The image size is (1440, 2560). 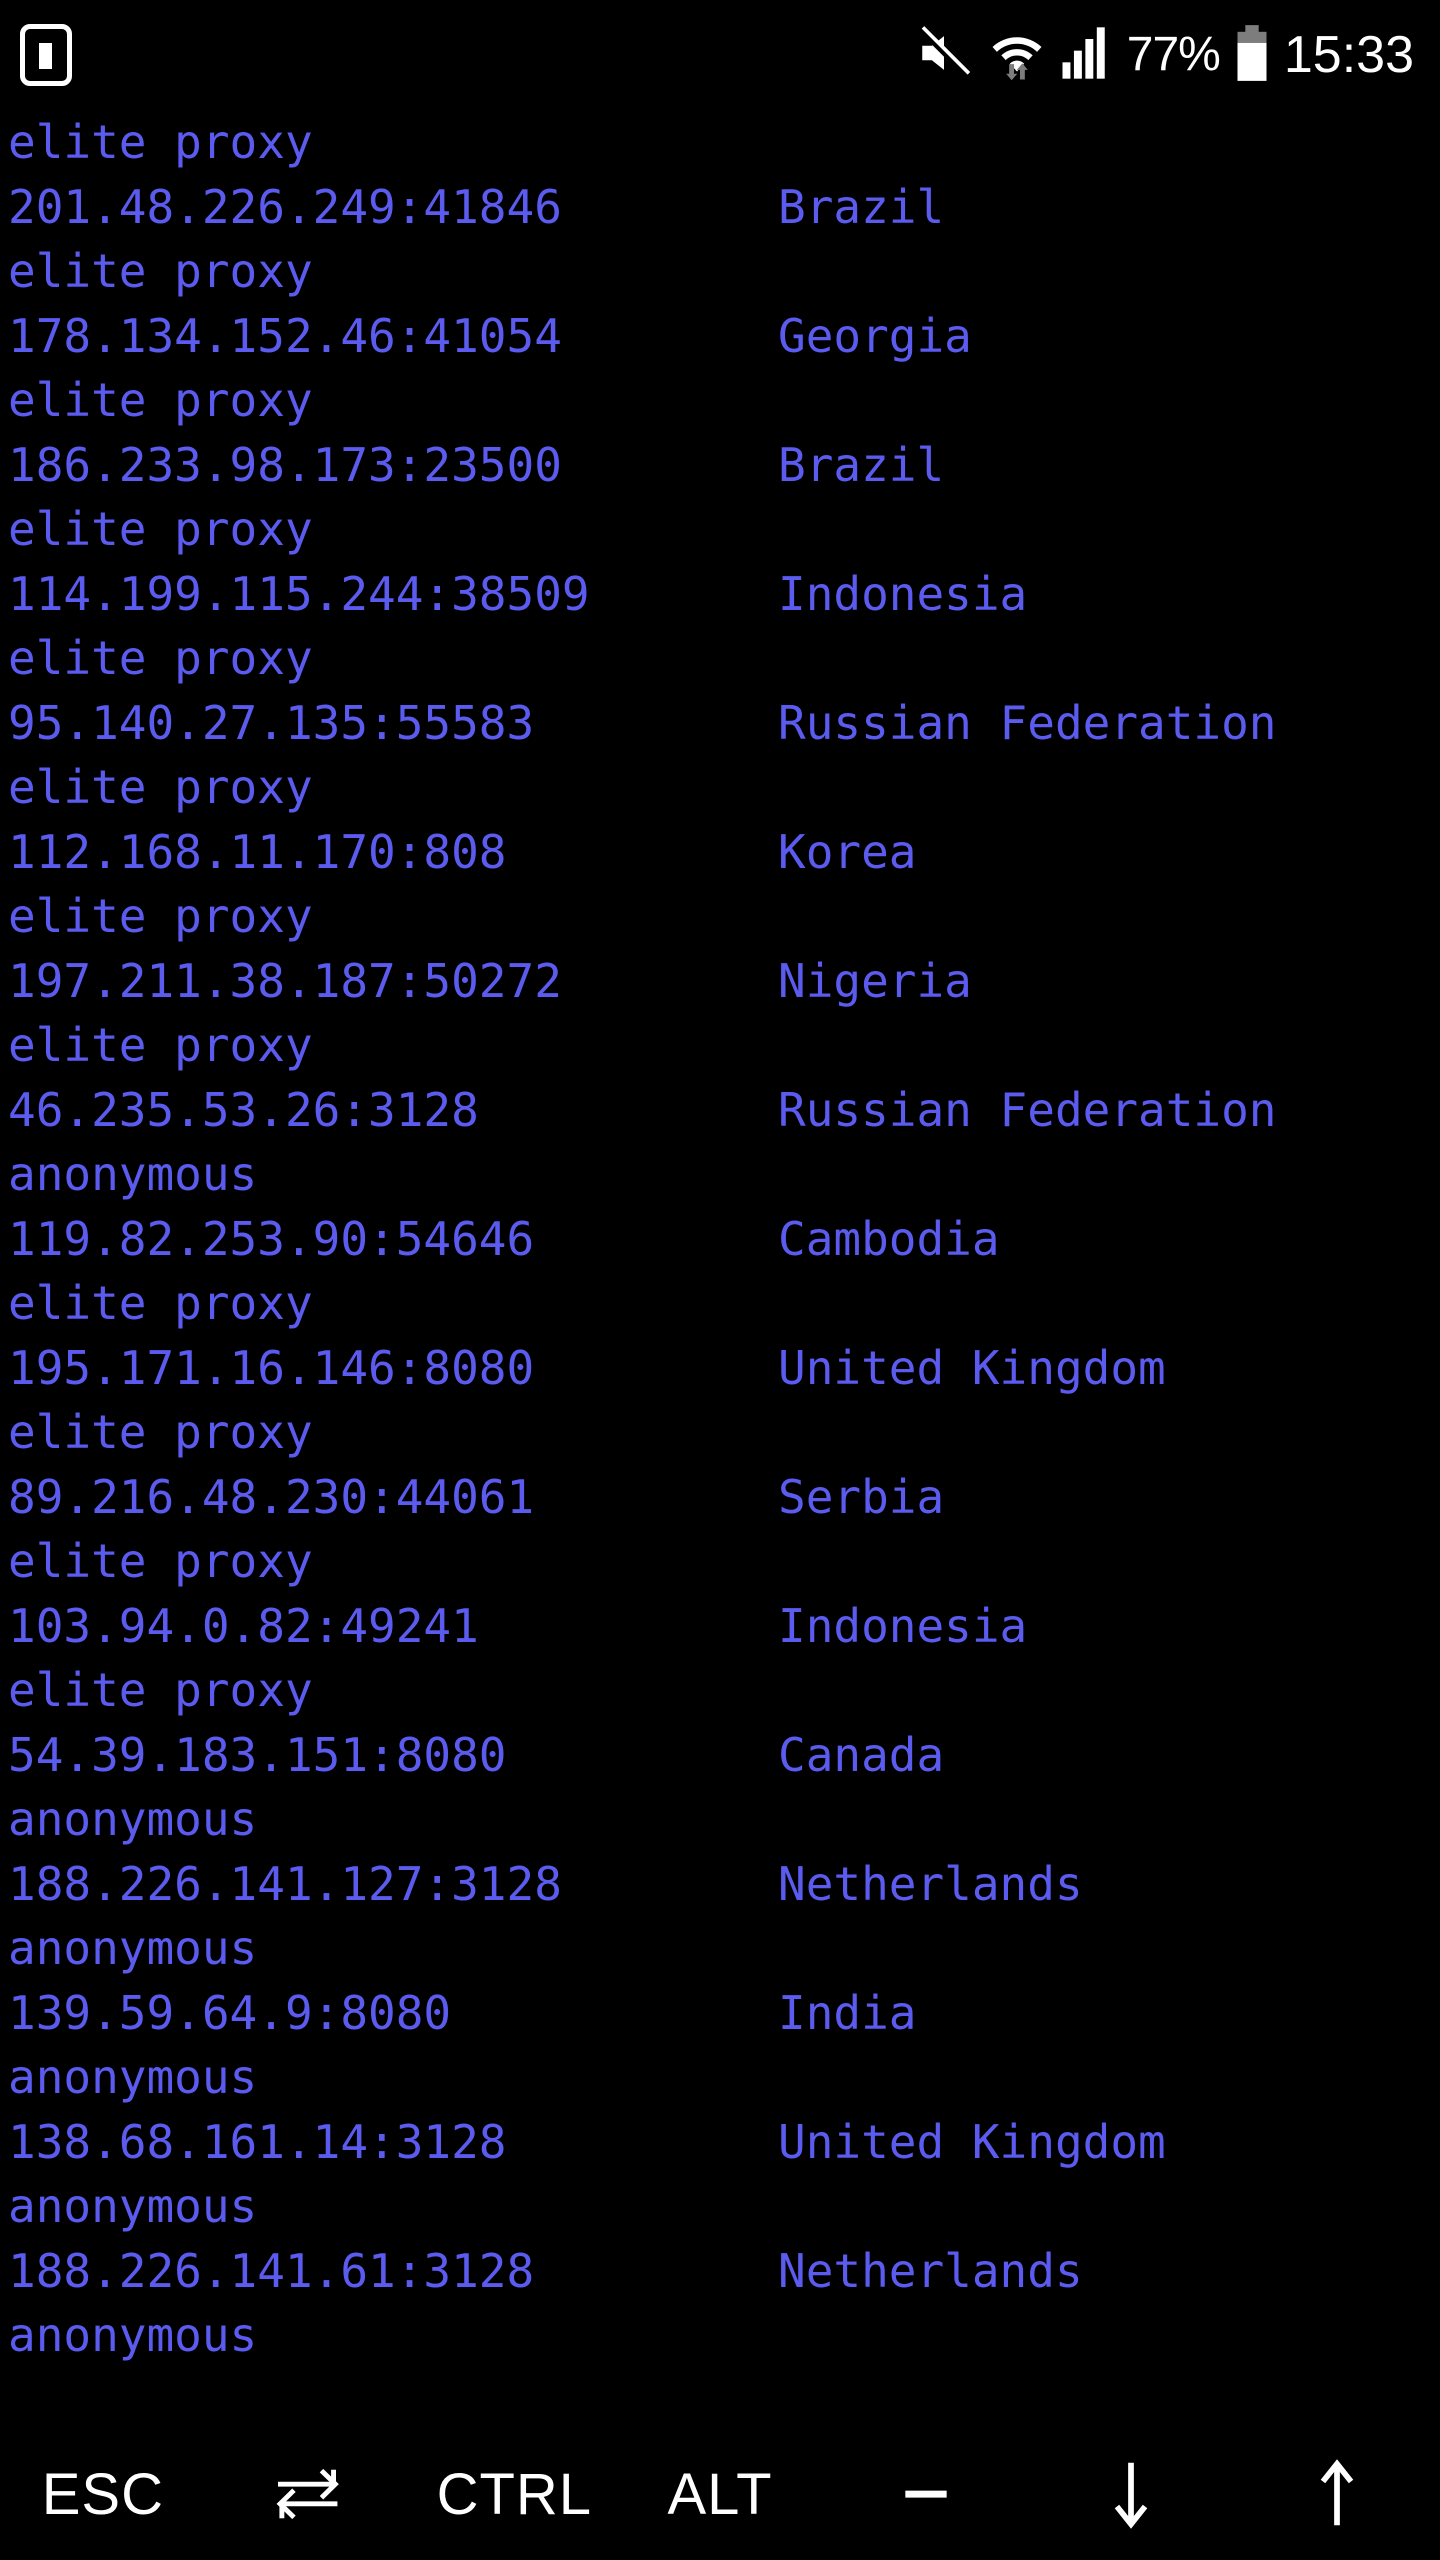 What do you see at coordinates (724, 1368) in the screenshot?
I see `proxy-entry-row: 195.171.16.146:8080 United Kingdom` at bounding box center [724, 1368].